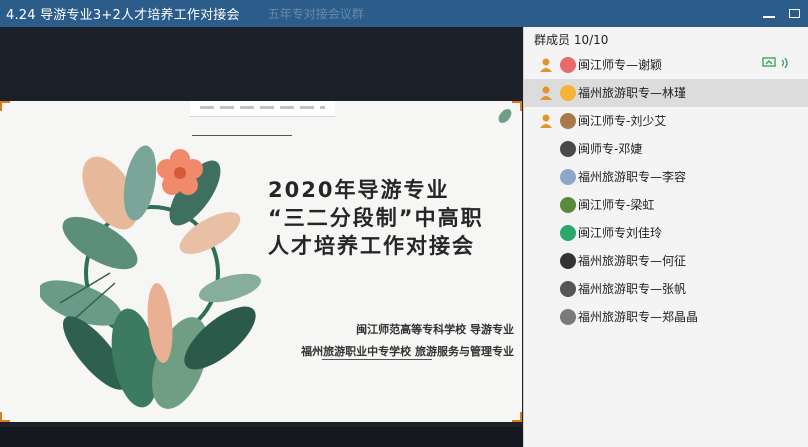 The image size is (808, 447). I want to click on slide-subtitle-line: 福州旅游职业中专学校 旅游服务与管理专业, so click(407, 351).